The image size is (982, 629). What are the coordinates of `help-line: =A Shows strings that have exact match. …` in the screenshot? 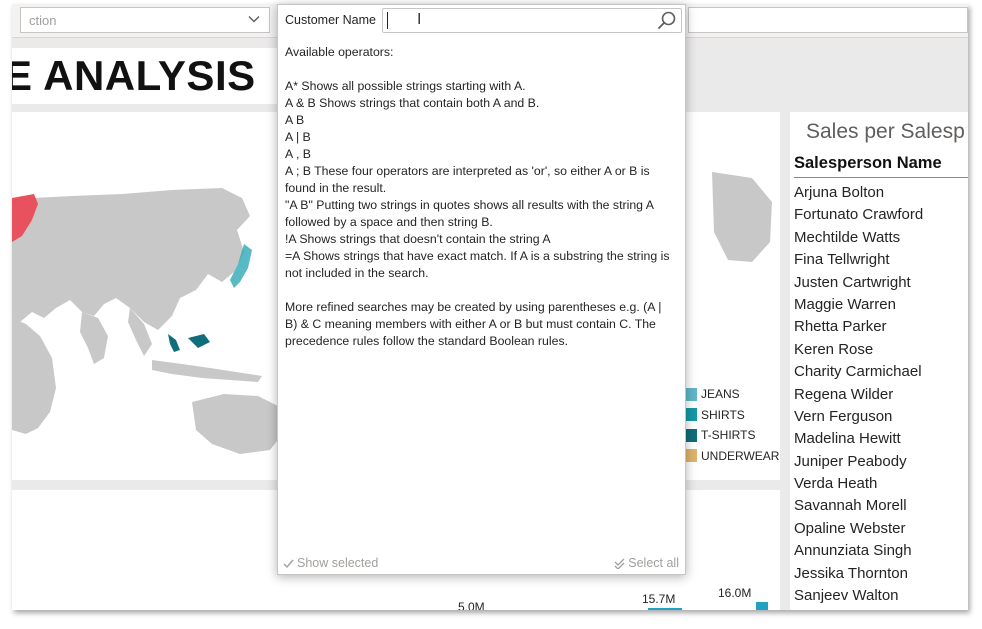 It's located at (477, 264).